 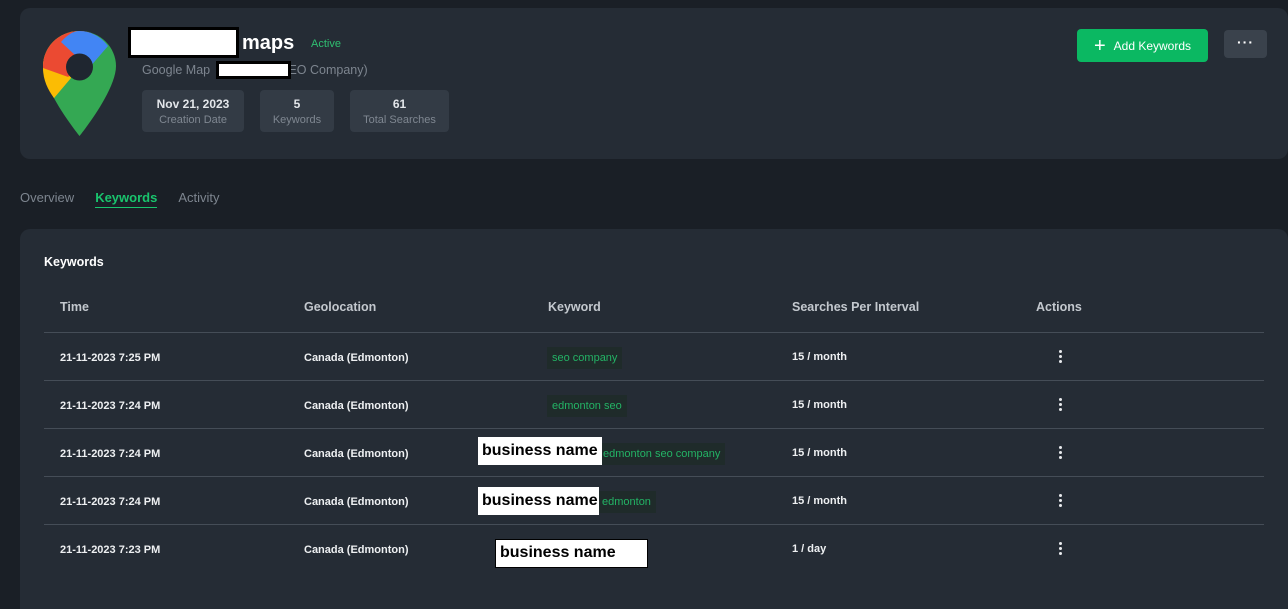 What do you see at coordinates (626, 502) in the screenshot?
I see `keyword-chip: edmonton` at bounding box center [626, 502].